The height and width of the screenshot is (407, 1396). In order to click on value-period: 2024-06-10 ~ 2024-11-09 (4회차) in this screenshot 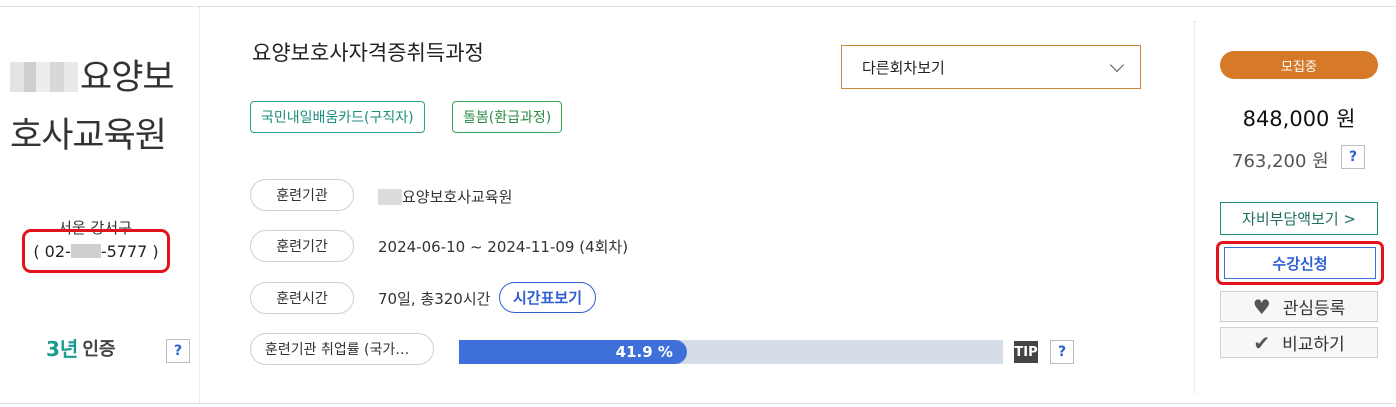, I will do `click(503, 247)`.